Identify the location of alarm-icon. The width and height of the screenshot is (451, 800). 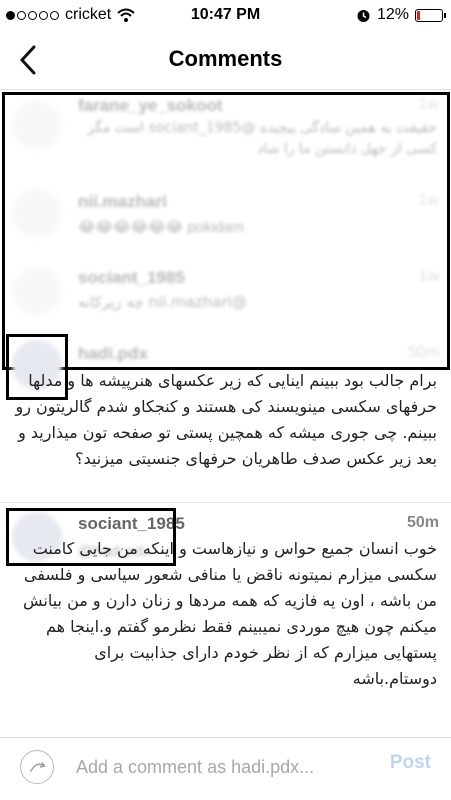
(363, 15).